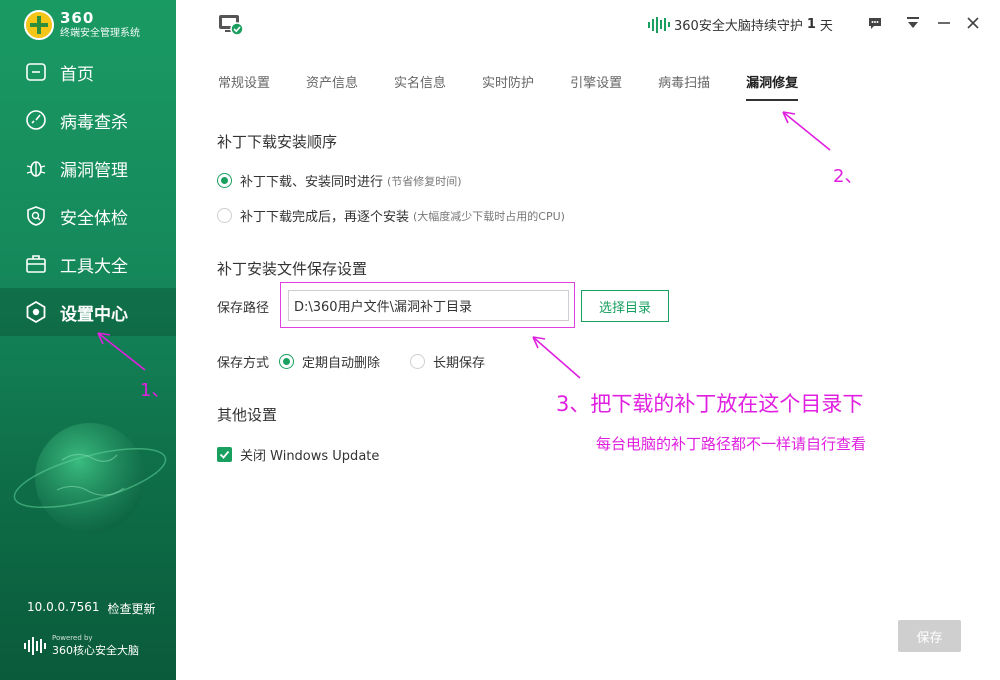  I want to click on mode-option-keep: 长期保存, so click(447, 361).